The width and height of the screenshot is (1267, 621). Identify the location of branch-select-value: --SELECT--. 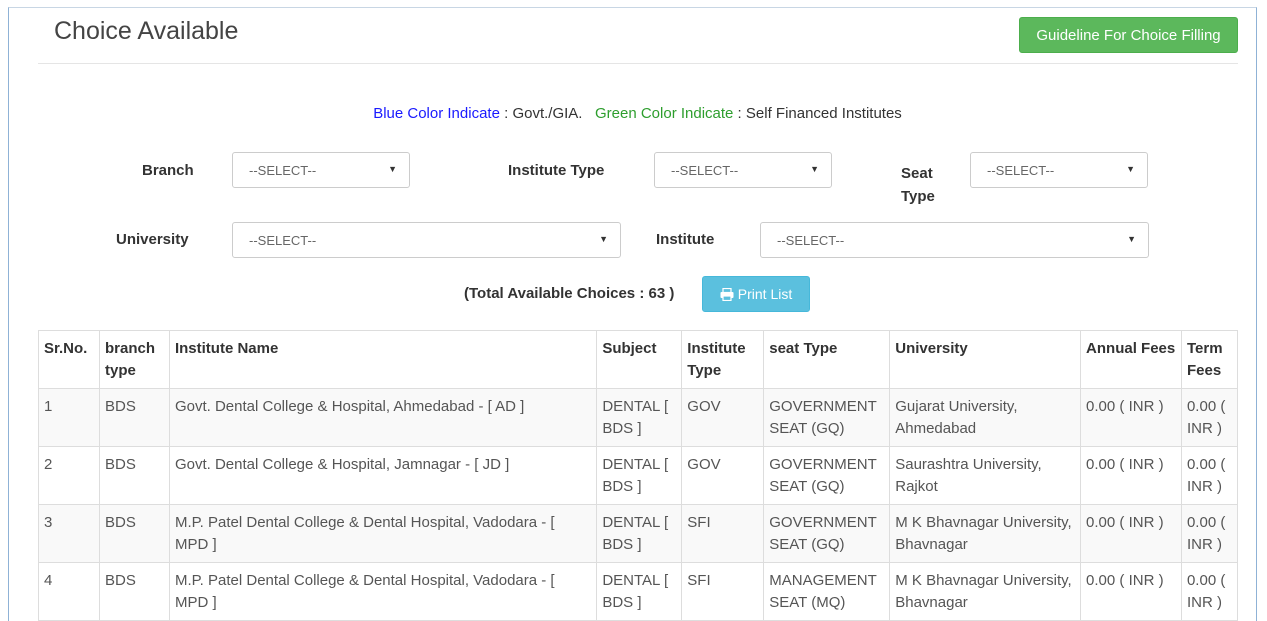
(283, 170).